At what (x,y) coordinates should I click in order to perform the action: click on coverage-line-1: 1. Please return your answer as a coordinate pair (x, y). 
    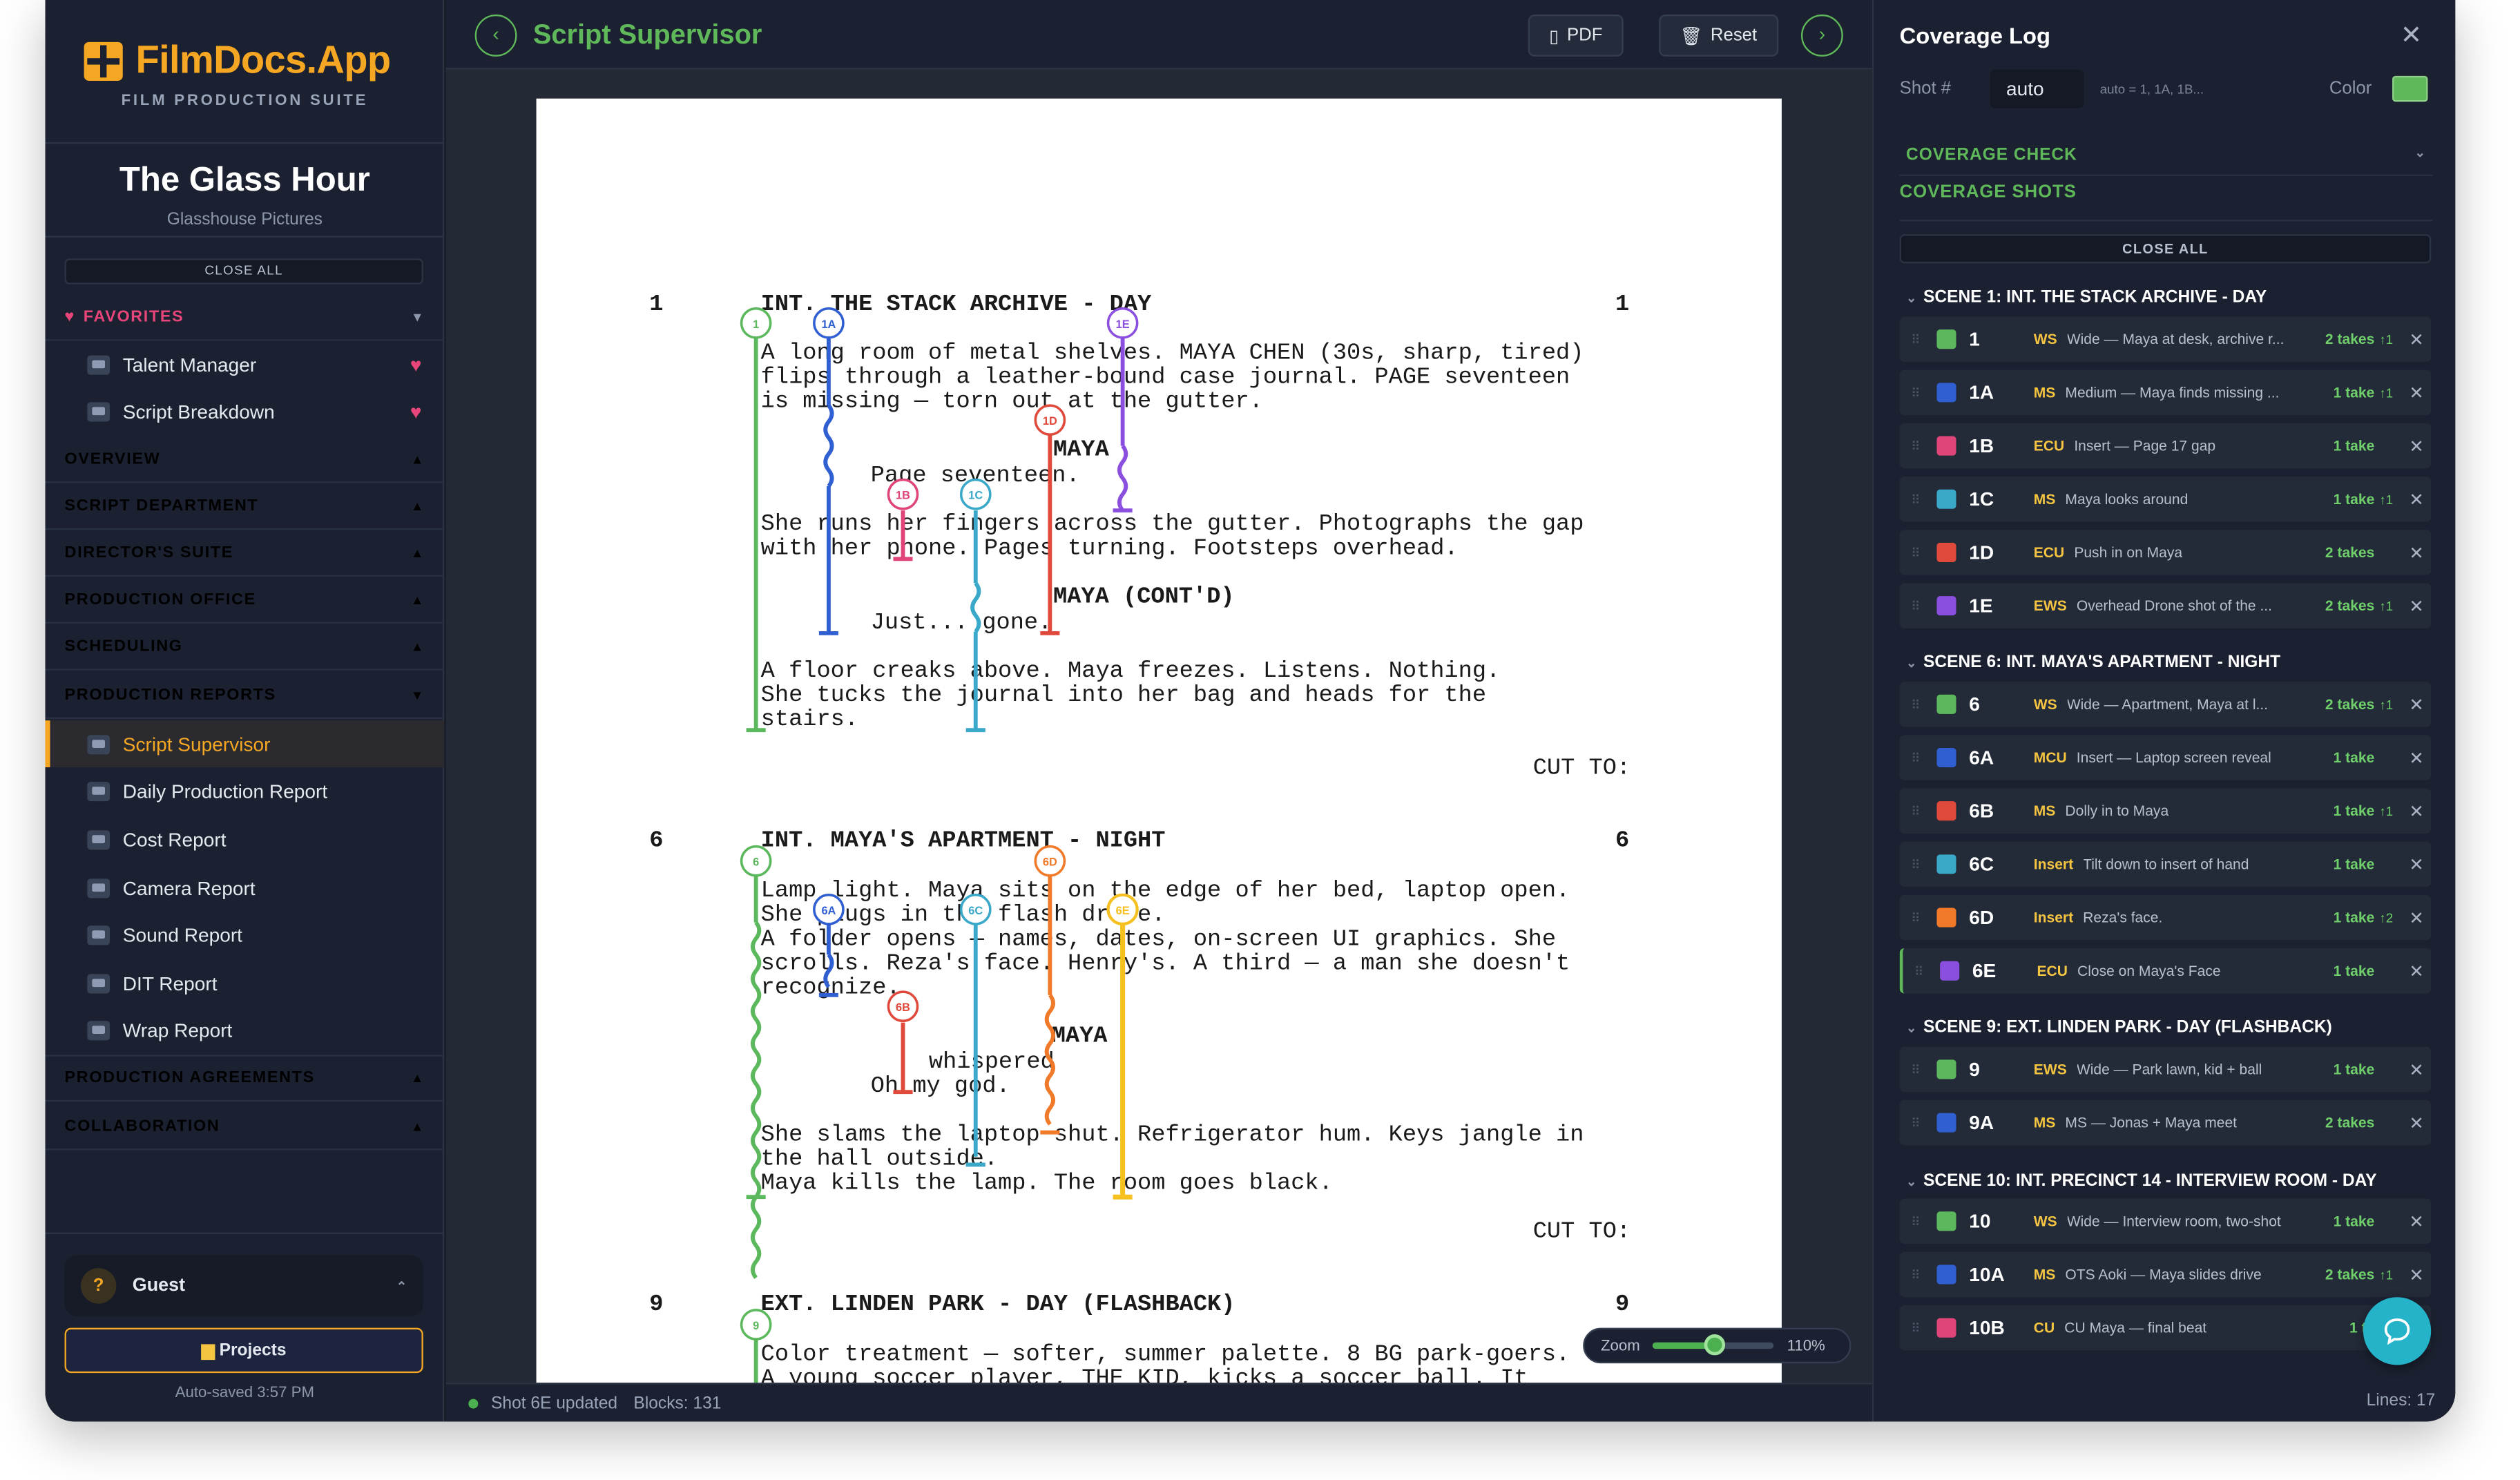
    Looking at the image, I should click on (756, 520).